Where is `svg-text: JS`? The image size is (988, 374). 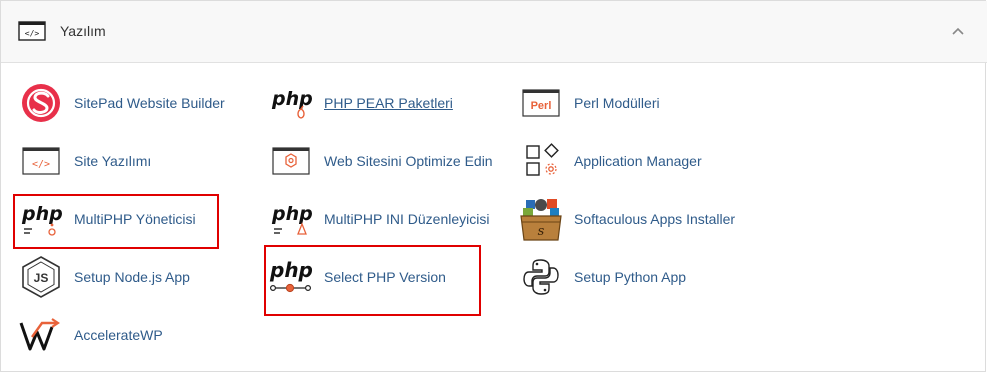 svg-text: JS is located at coordinates (41, 278).